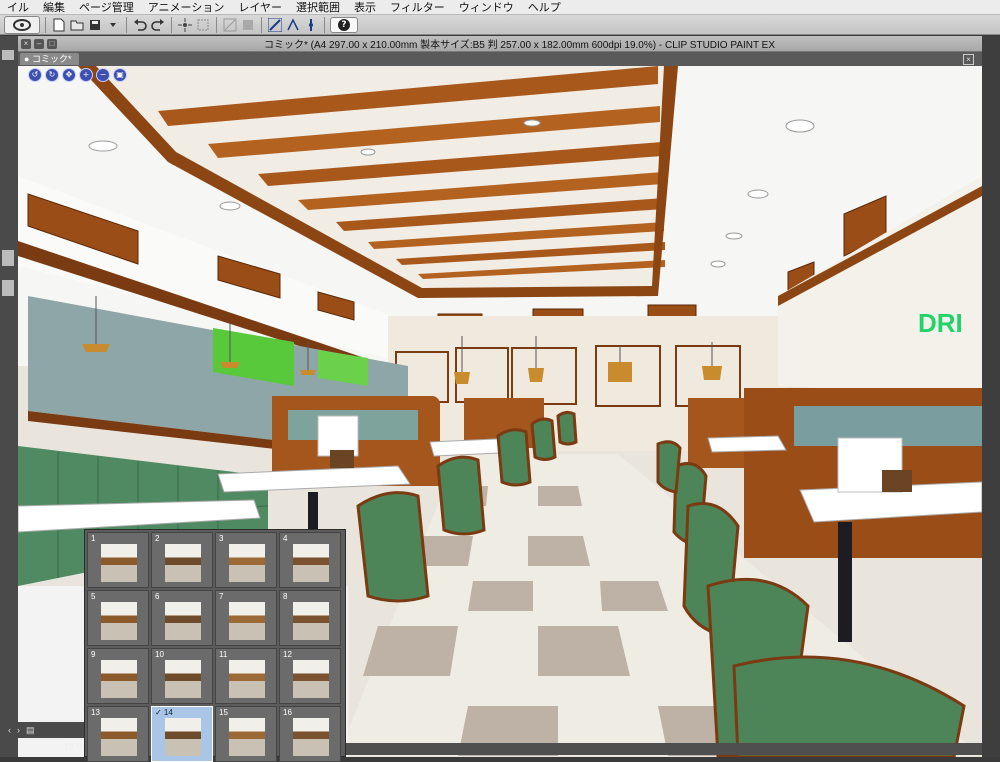  I want to click on prev-page-icon: ‹, so click(9, 730).